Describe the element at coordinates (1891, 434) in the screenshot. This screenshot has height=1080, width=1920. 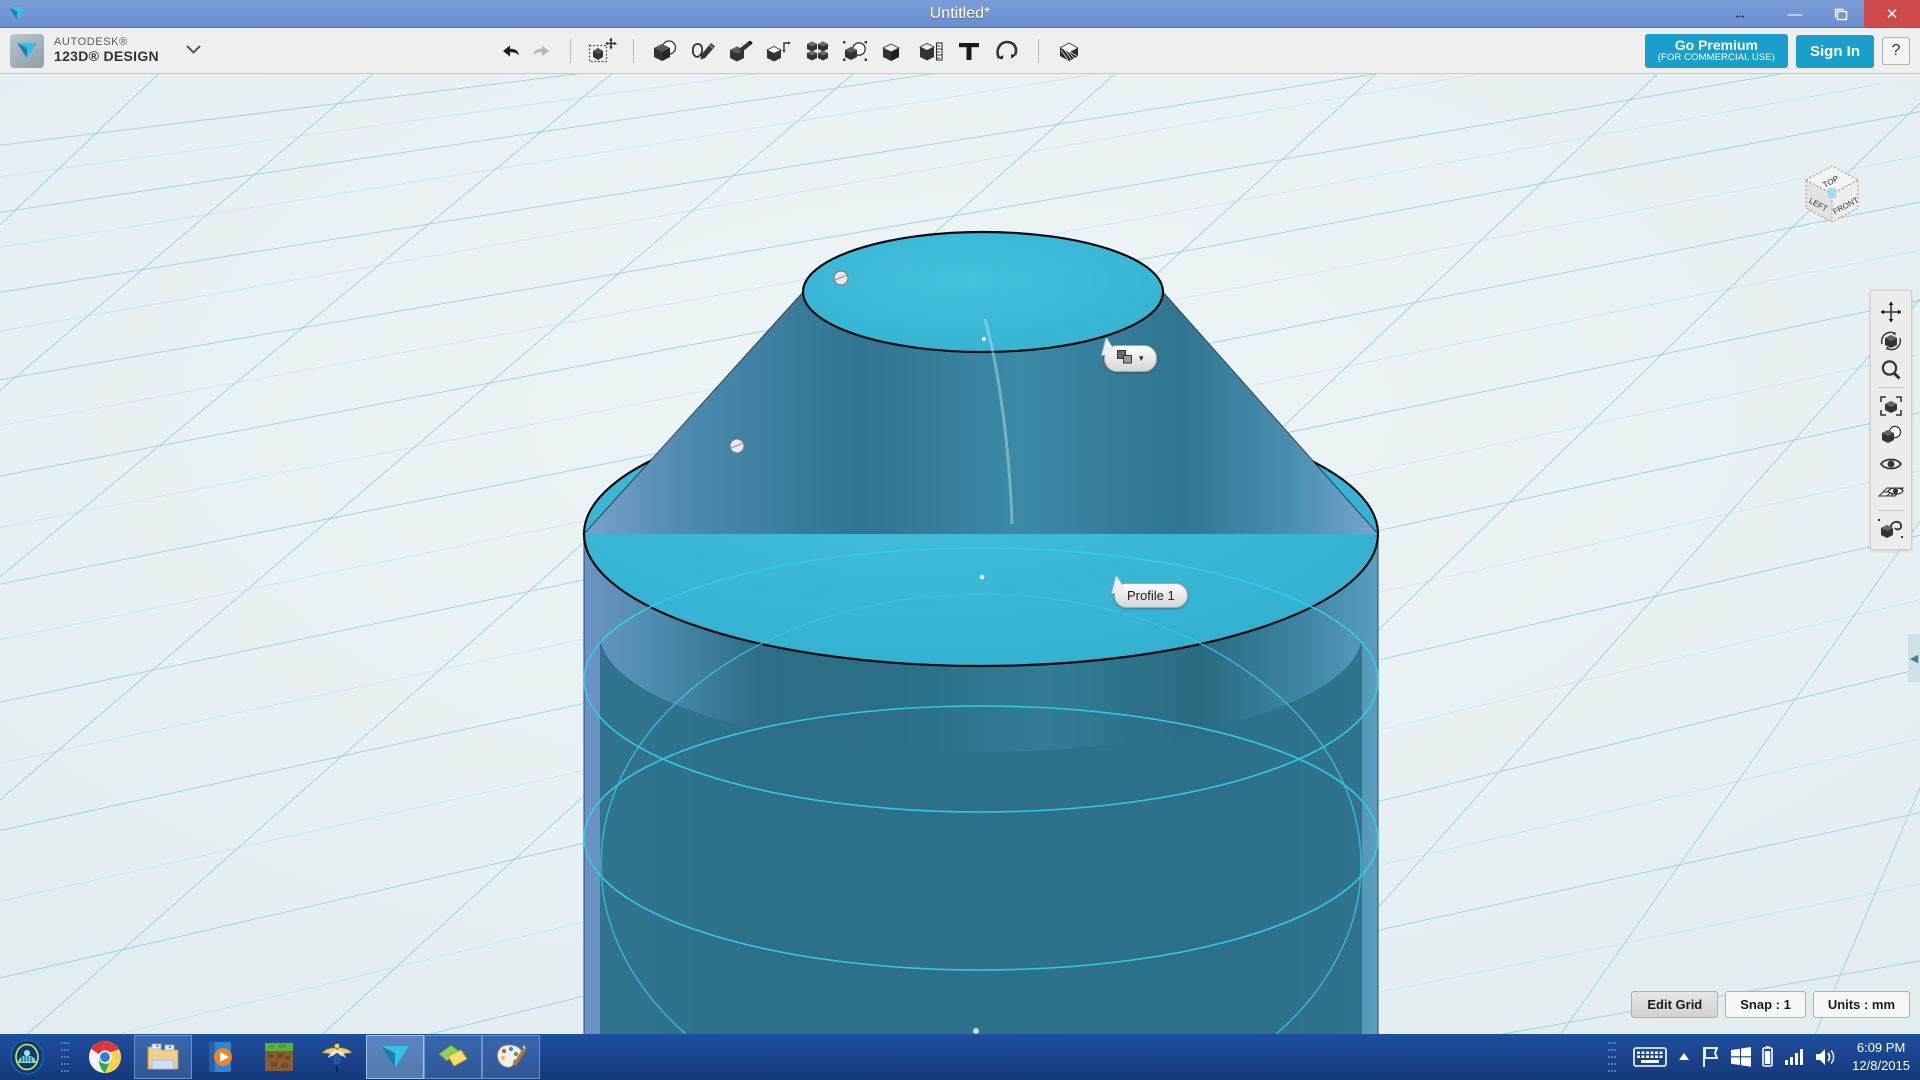
I see `shading-icon` at that location.